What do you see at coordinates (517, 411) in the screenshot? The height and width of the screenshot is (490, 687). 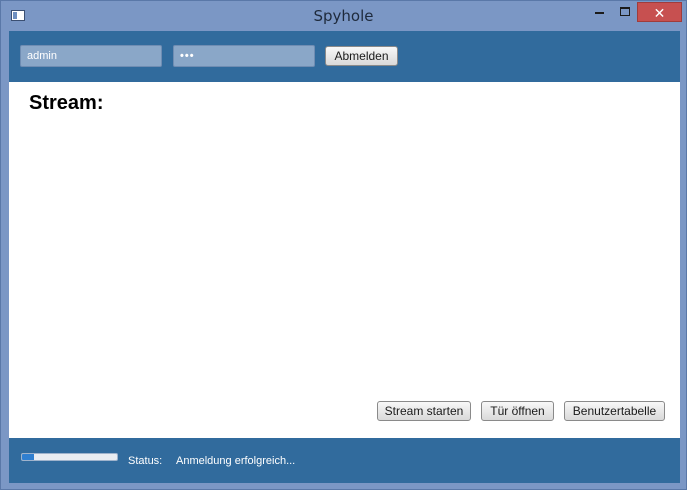 I see `open-door-button: Tür öffnen` at bounding box center [517, 411].